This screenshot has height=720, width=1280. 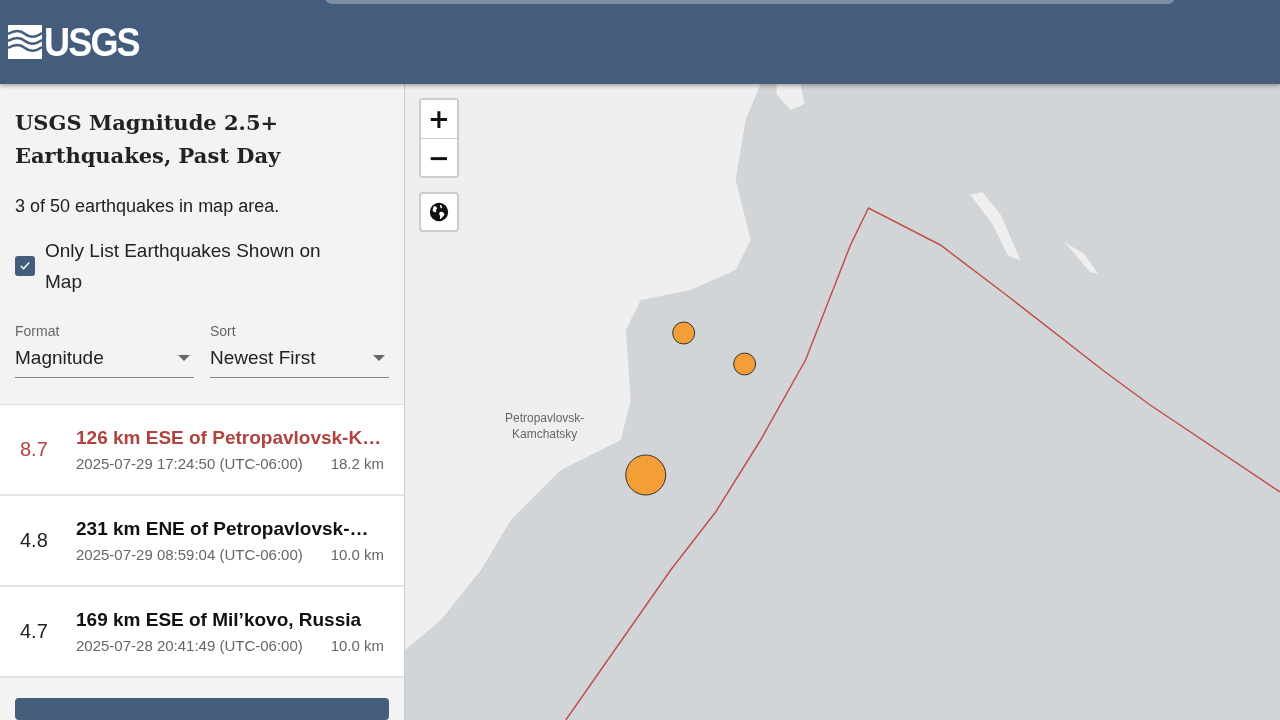 What do you see at coordinates (545, 426) in the screenshot?
I see `city-label: Petropavlovsk- Kamchatsky` at bounding box center [545, 426].